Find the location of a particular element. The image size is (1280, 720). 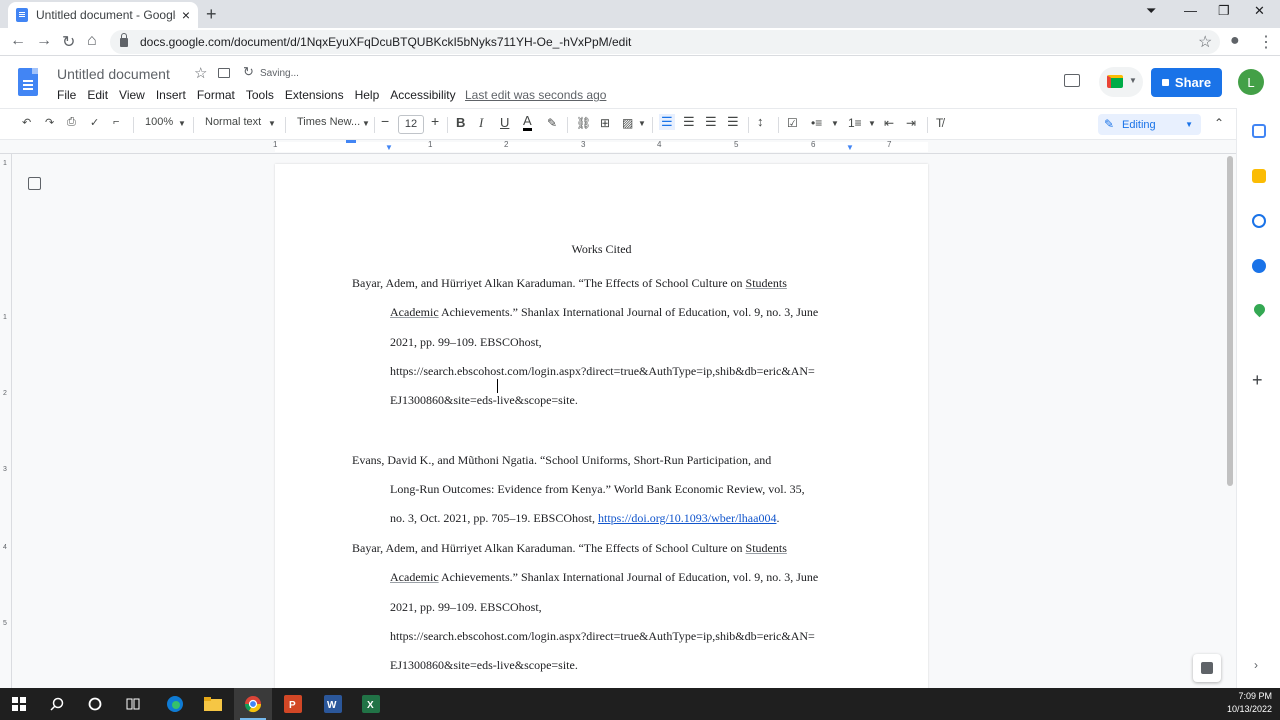

maps-icon is located at coordinates (1259, 309).